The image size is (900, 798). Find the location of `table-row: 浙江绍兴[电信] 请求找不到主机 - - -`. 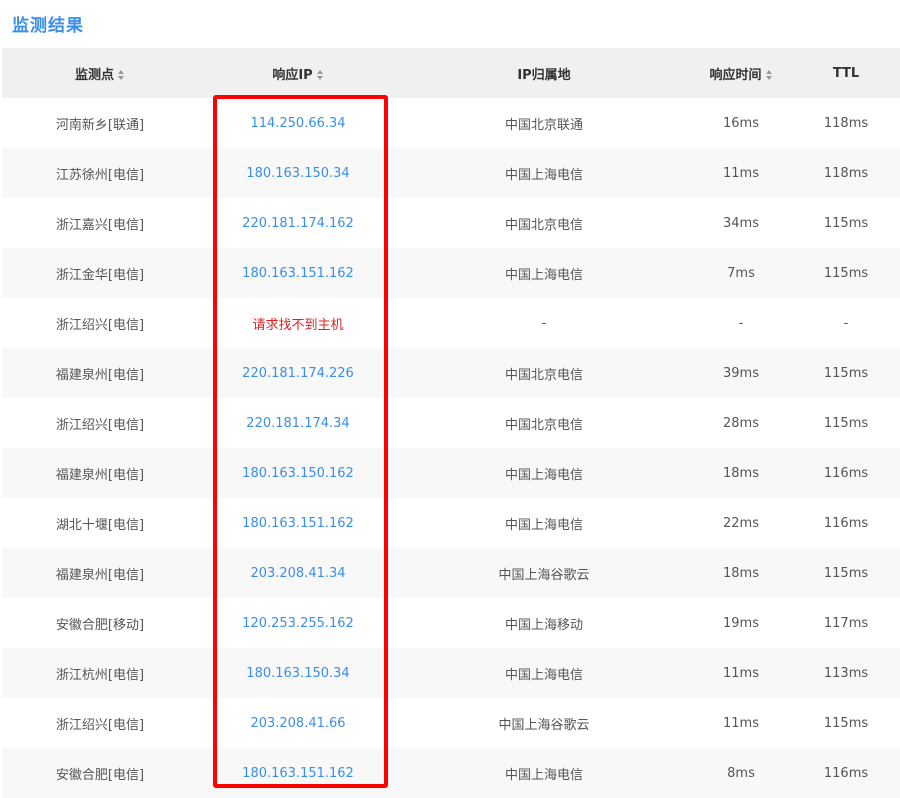

table-row: 浙江绍兴[电信] 请求找不到主机 - - - is located at coordinates (451, 323).